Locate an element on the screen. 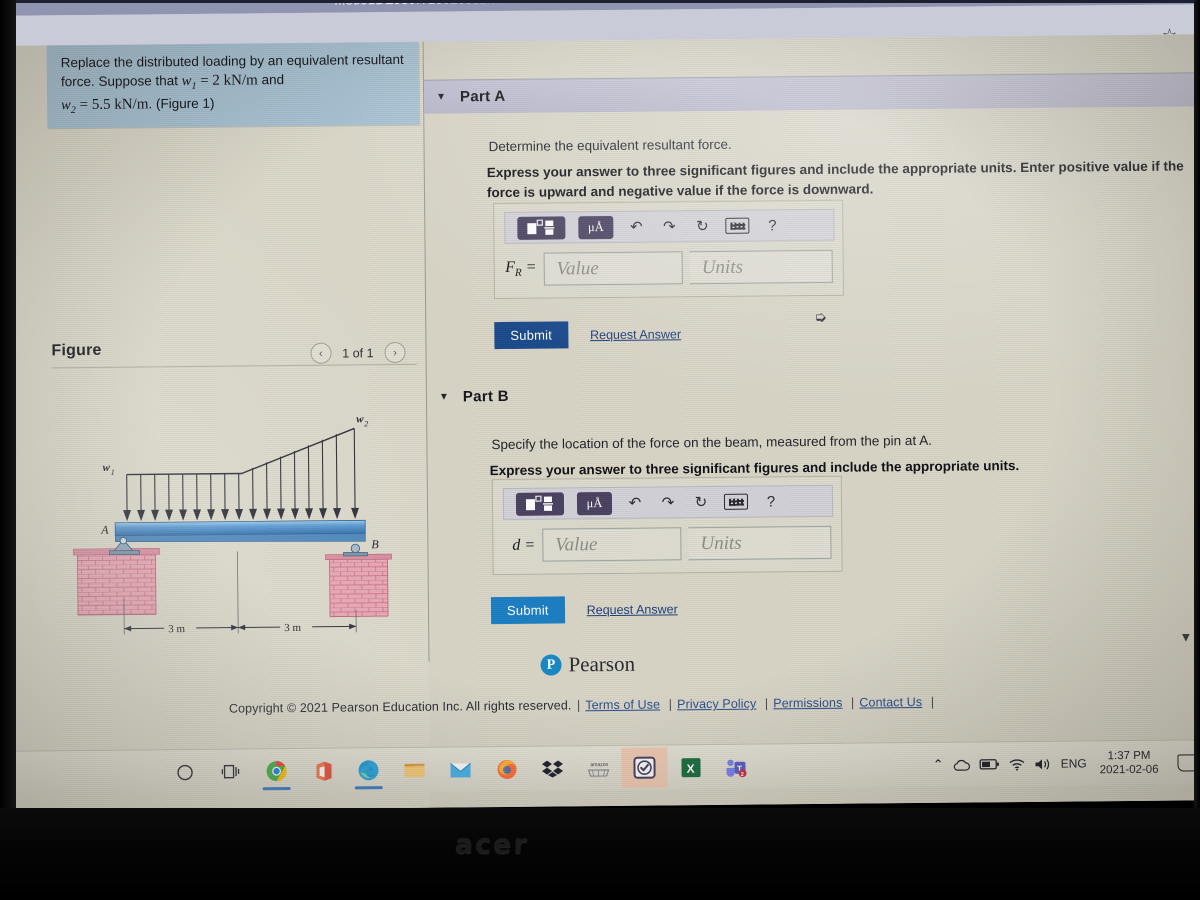  acer-brand-logo: acer is located at coordinates (492, 844).